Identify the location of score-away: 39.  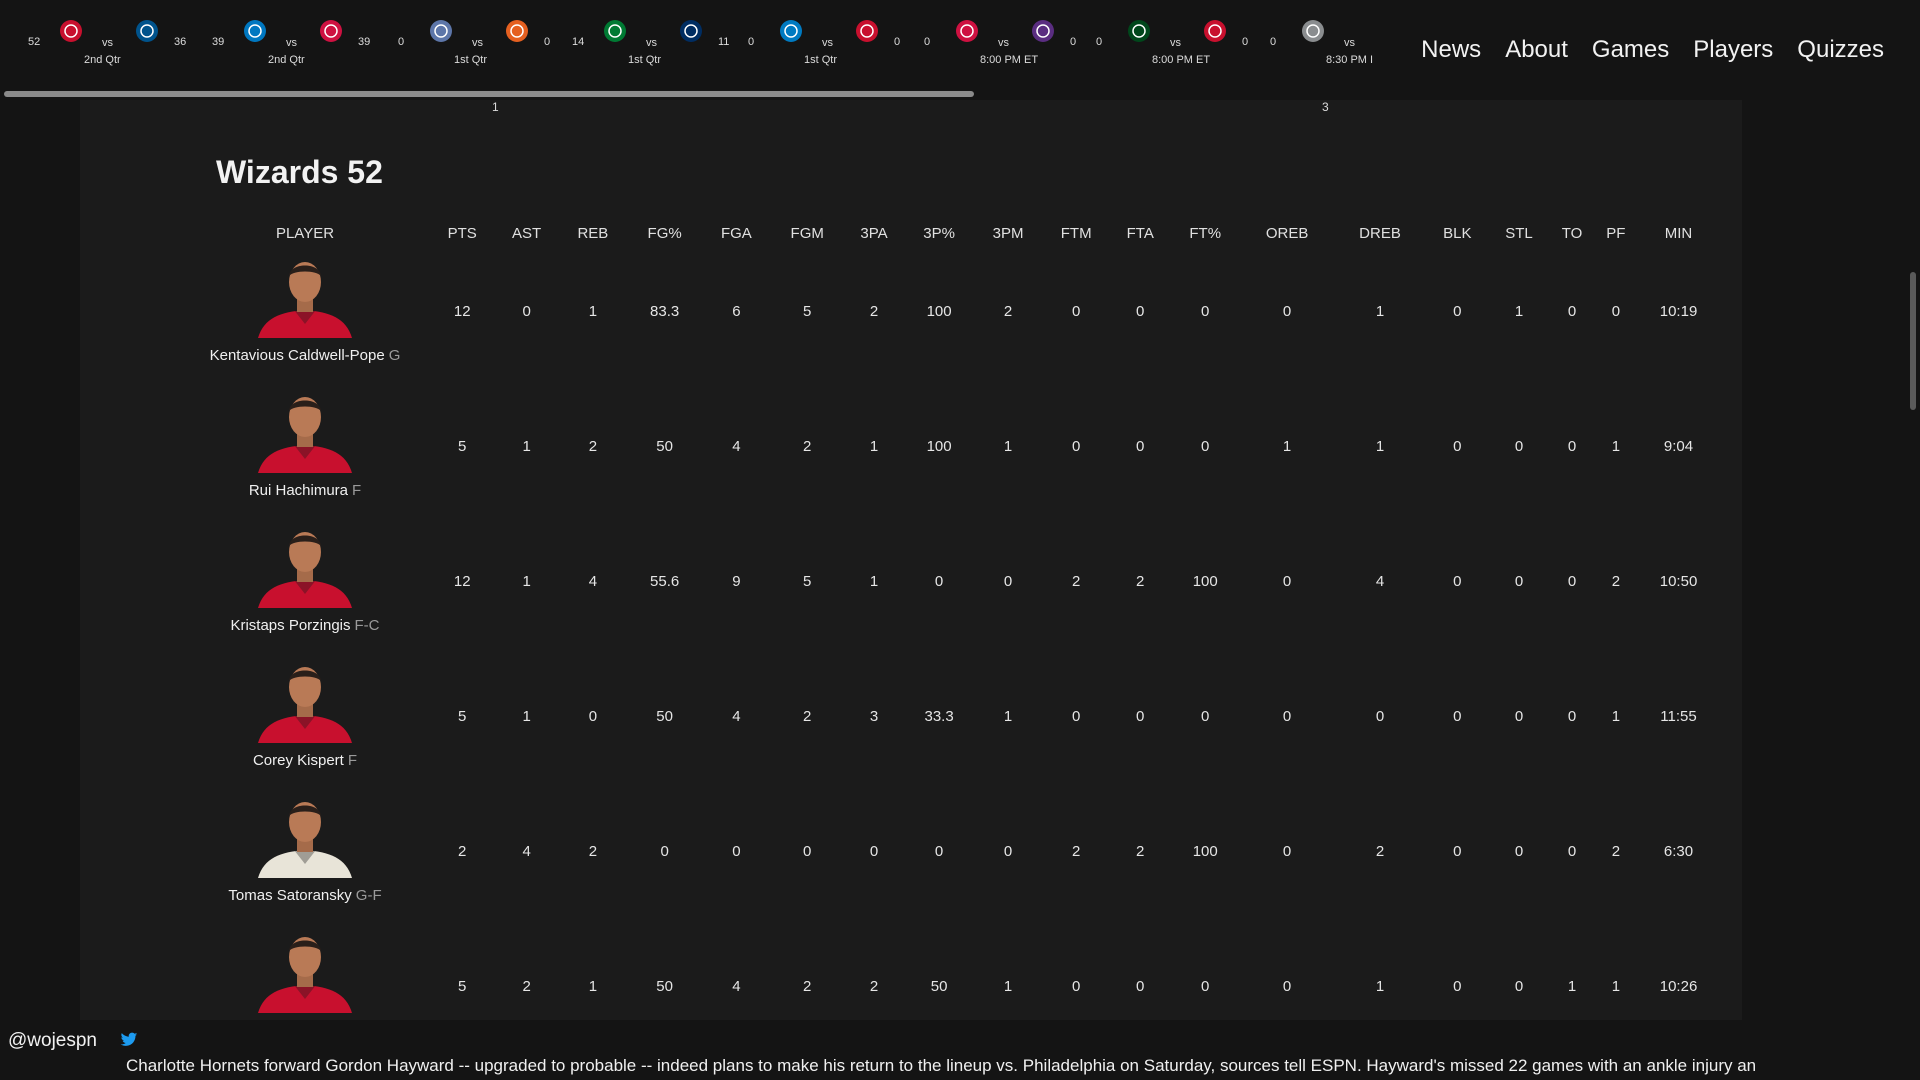
(364, 42).